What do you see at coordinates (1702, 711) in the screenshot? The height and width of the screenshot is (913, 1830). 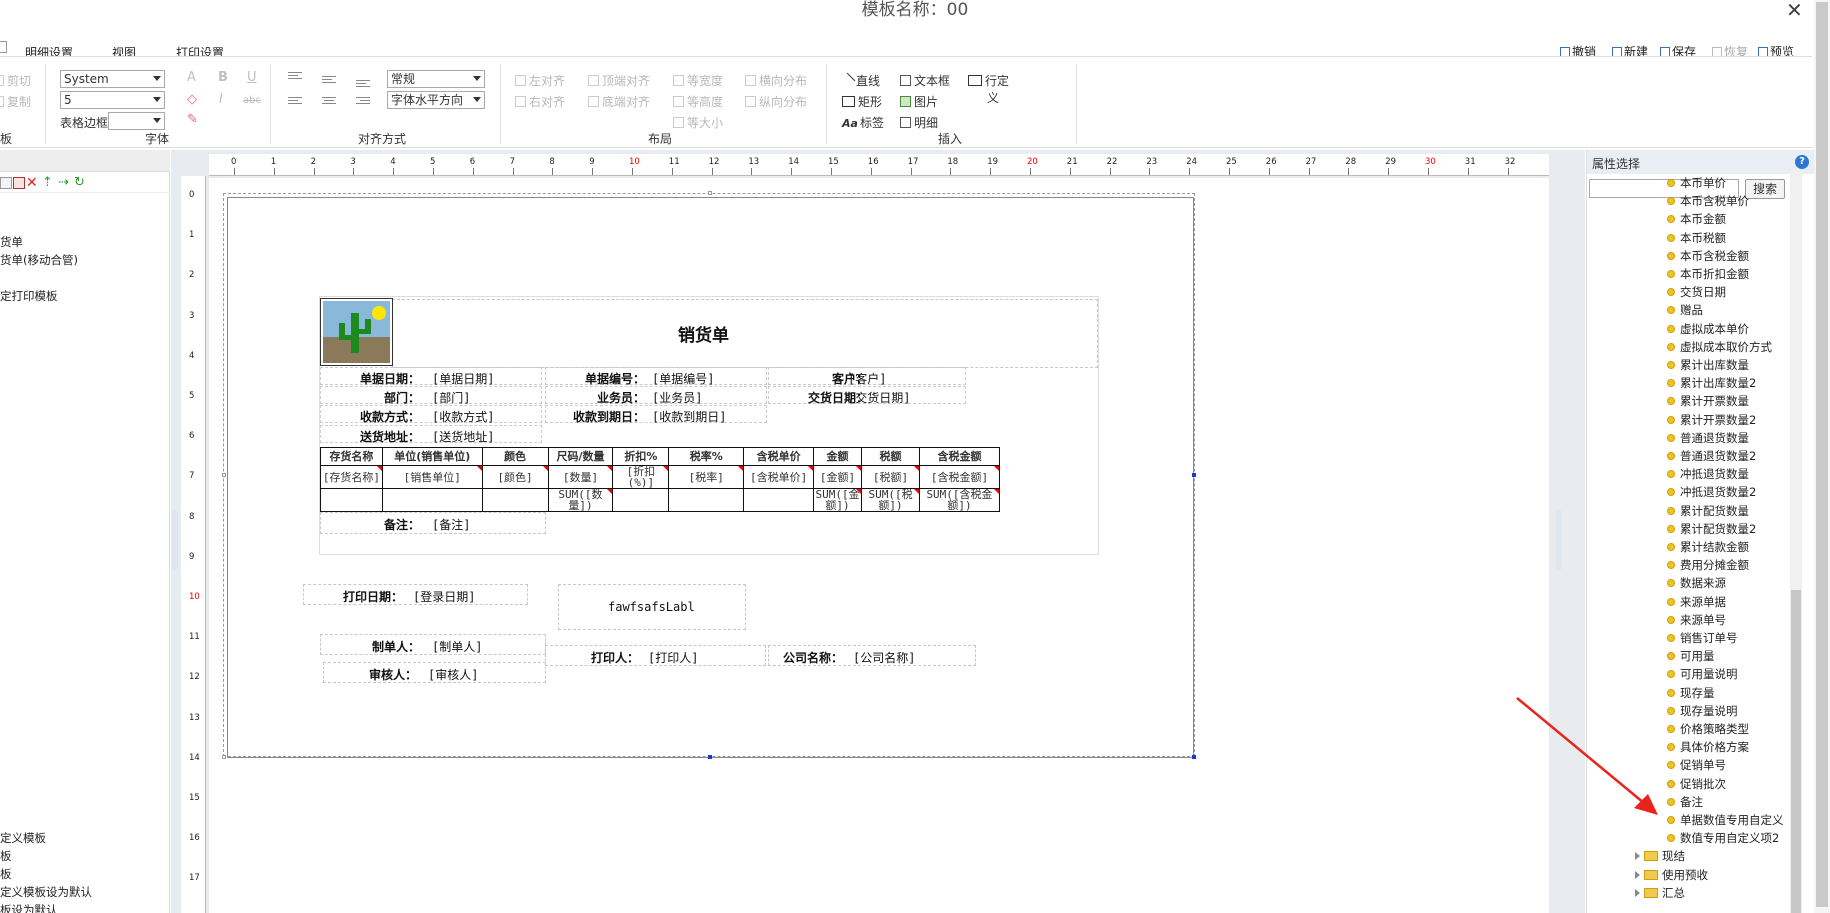 I see `property-item: 现存量说明` at bounding box center [1702, 711].